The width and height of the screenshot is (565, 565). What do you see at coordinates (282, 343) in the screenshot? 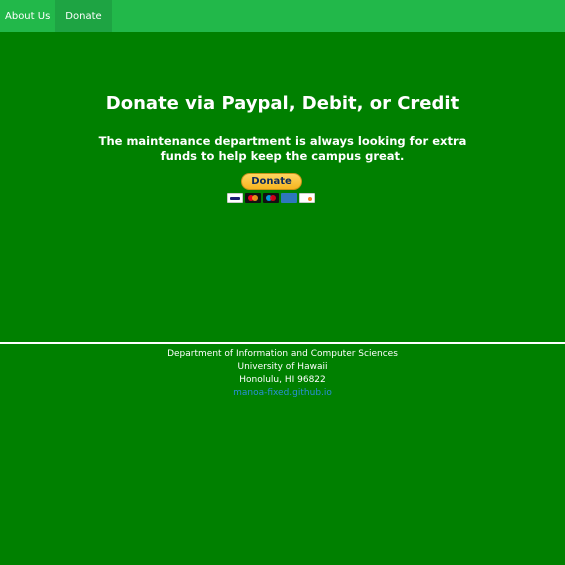
I see `footer-divider` at bounding box center [282, 343].